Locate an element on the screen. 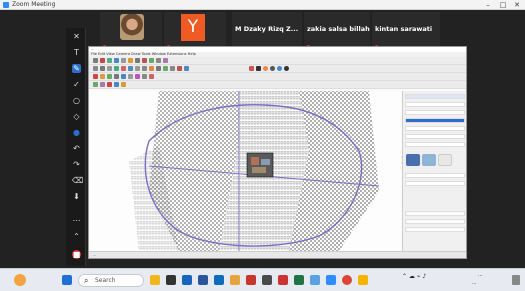 This screenshot has height=291, width=525. components-icon is located at coordinates (272, 68).